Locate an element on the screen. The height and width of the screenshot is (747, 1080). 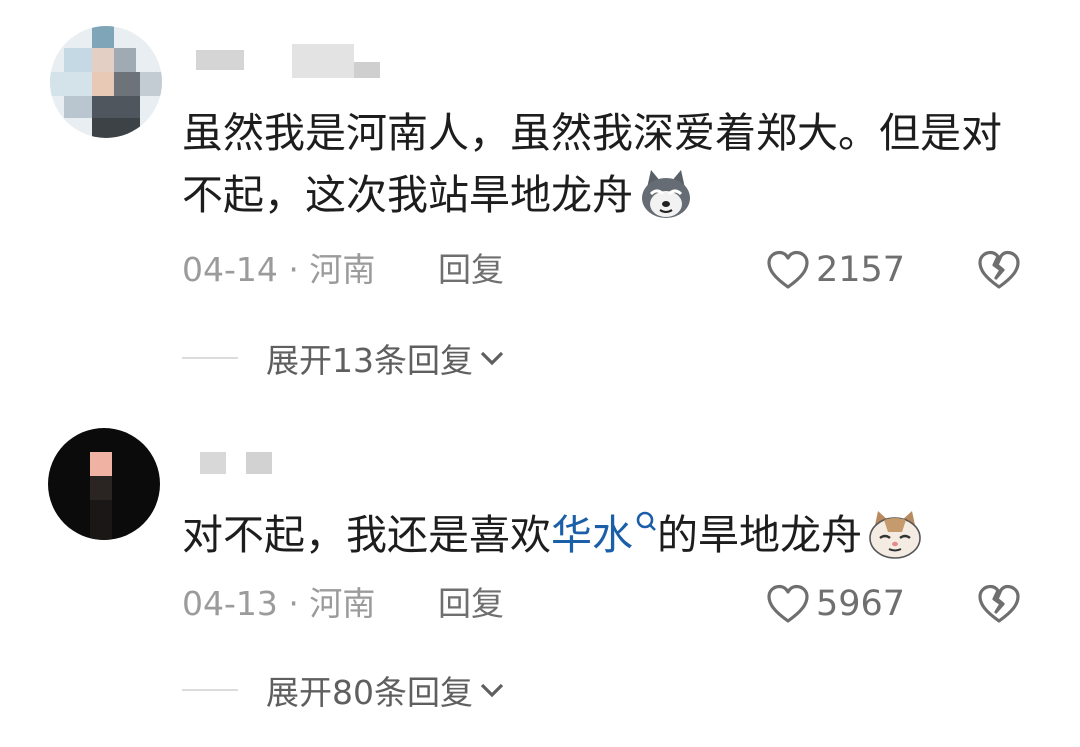
expand-replies: 展开13条回复 is located at coordinates (343, 359).